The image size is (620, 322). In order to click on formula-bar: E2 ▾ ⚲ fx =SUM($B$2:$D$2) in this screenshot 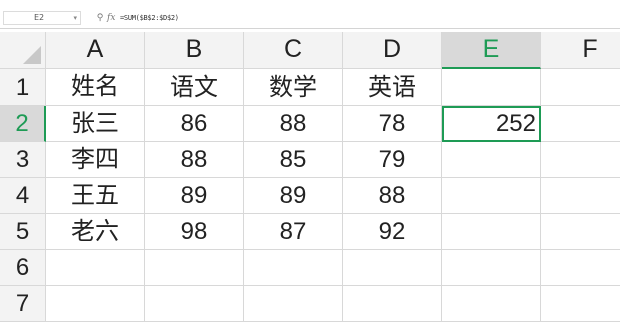, I will do `click(310, 14)`.